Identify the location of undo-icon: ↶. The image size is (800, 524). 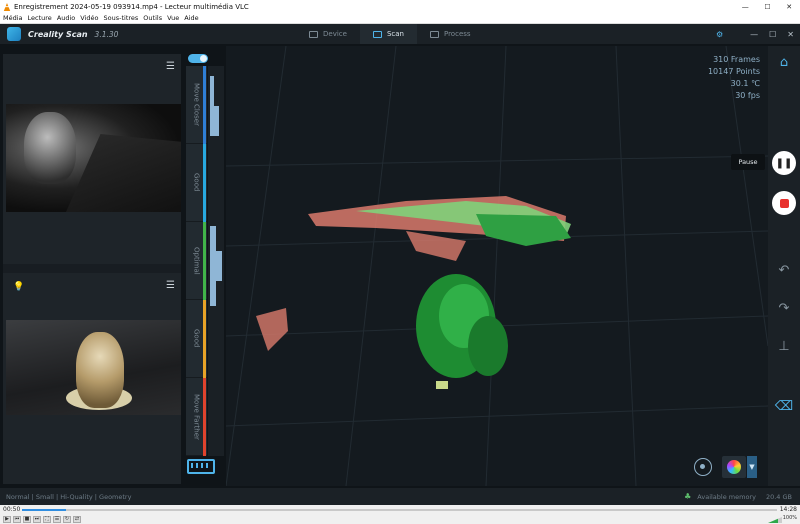
(784, 270).